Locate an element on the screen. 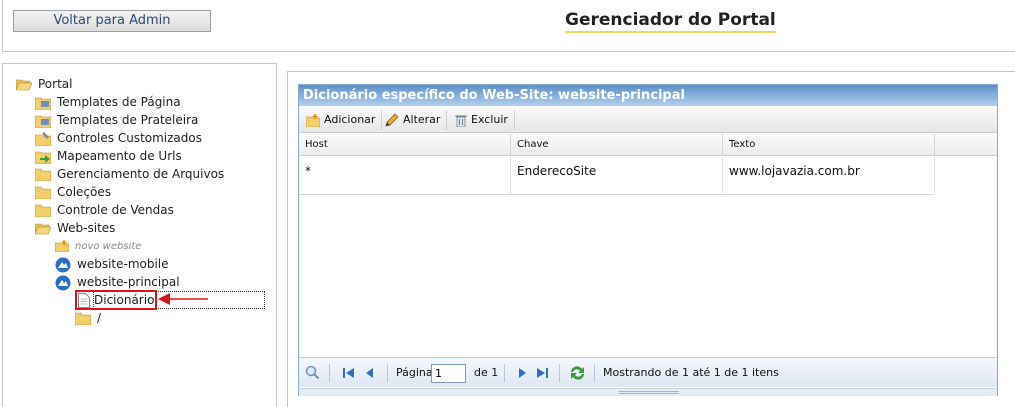 The width and height of the screenshot is (1015, 407). tree-label: Controles Customizados is located at coordinates (129, 138).